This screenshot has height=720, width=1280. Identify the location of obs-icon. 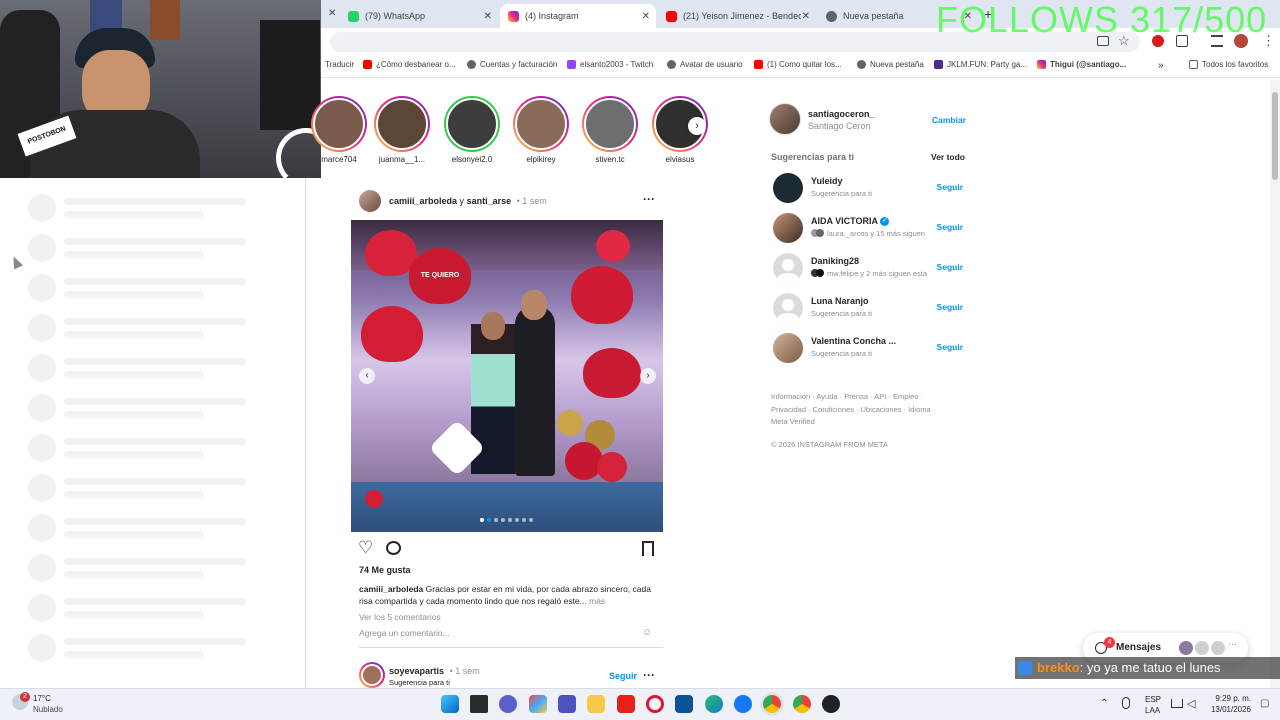
(831, 704).